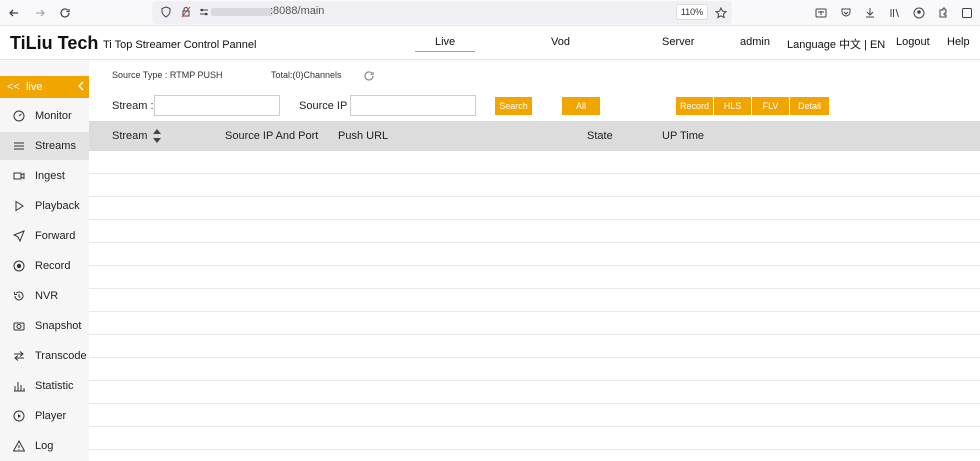  What do you see at coordinates (180, 45) in the screenshot?
I see `brand-subtitle: Ti Top Streamer Control Pannel` at bounding box center [180, 45].